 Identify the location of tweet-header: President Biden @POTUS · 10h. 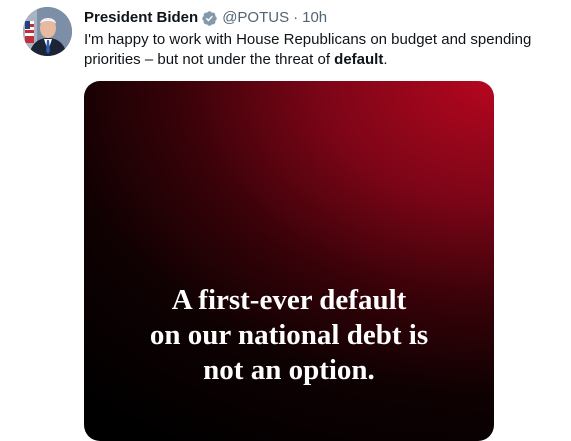
(205, 18).